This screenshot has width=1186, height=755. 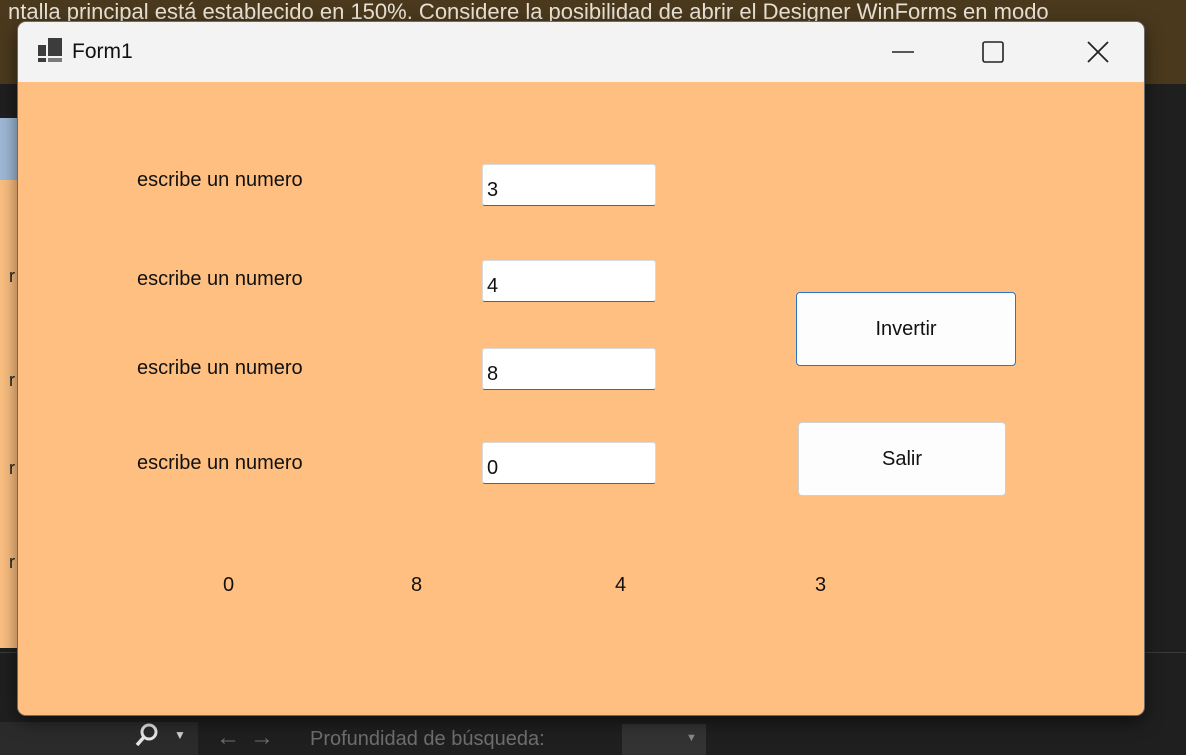 What do you see at coordinates (99, 738) in the screenshot?
I see `ide-search-box` at bounding box center [99, 738].